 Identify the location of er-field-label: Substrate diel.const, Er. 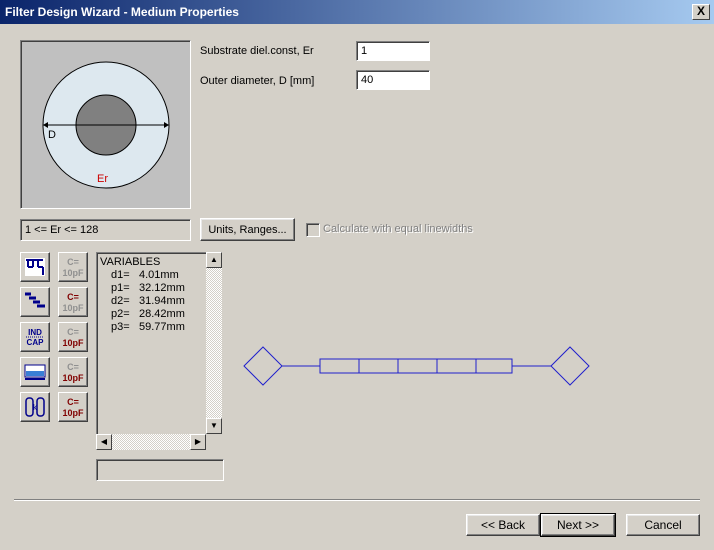
(257, 51).